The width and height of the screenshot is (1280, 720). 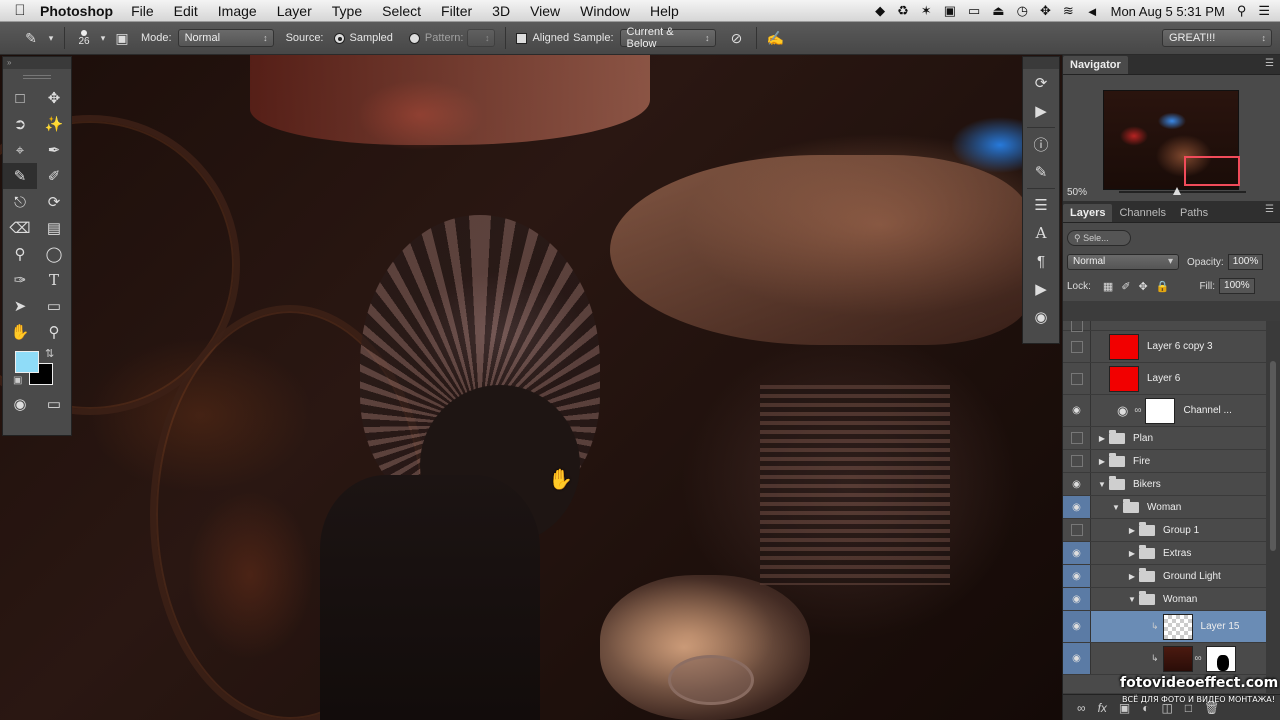 I want to click on default-colors-icon: ▣, so click(x=17, y=380).